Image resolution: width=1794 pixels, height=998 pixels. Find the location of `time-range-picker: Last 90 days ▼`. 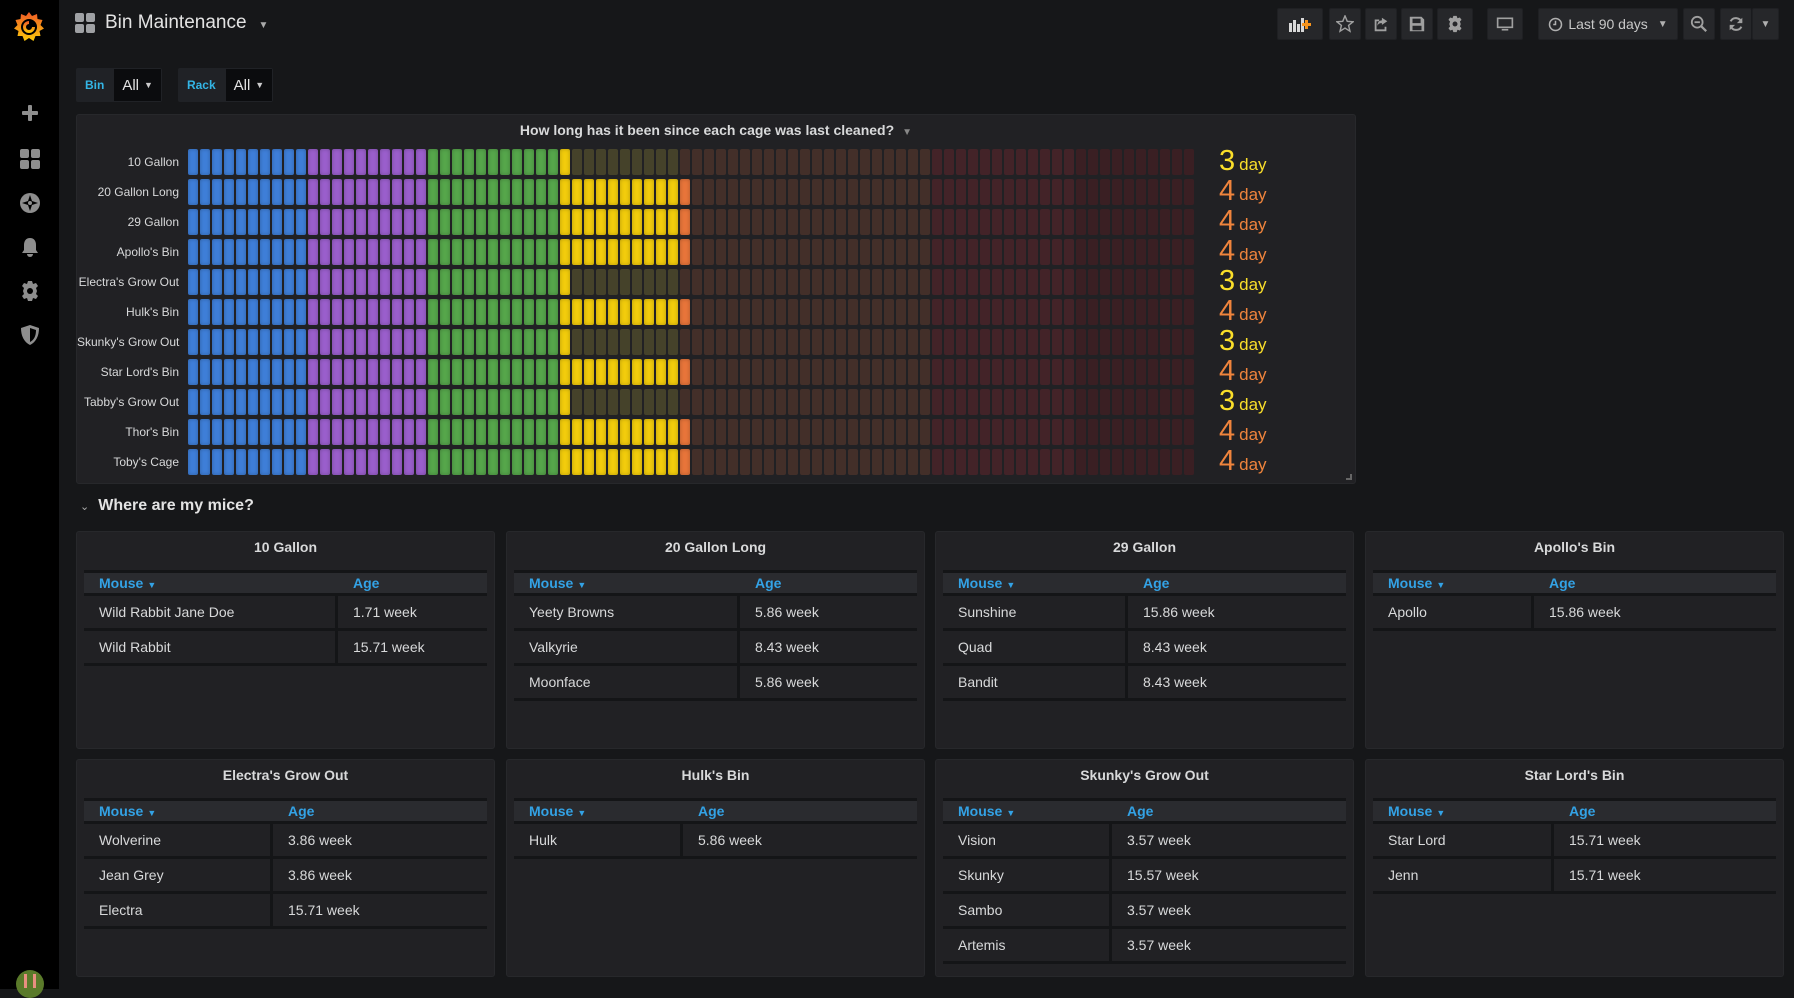

time-range-picker: Last 90 days ▼ is located at coordinates (1608, 24).